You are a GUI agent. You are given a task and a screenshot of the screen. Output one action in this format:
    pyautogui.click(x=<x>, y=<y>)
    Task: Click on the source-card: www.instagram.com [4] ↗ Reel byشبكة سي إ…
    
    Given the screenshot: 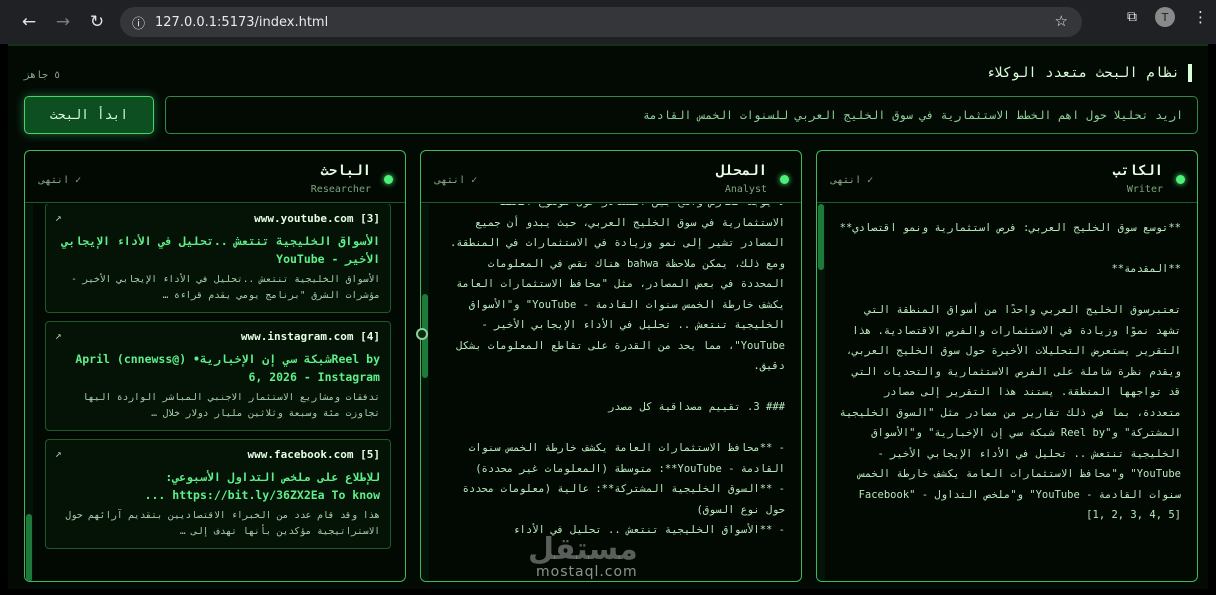 What is the action you would take?
    pyautogui.click(x=218, y=376)
    